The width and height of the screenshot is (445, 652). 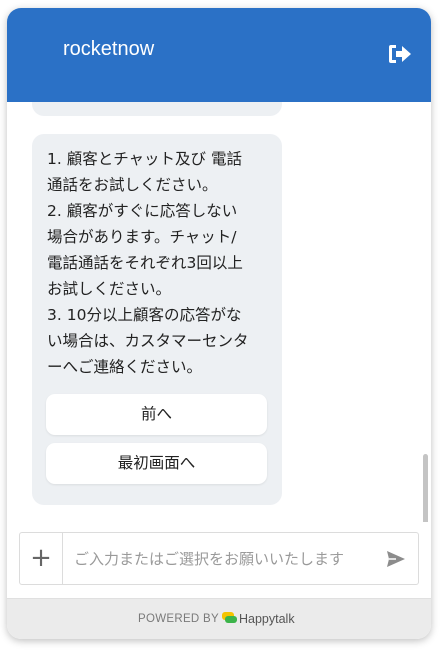 What do you see at coordinates (156, 414) in the screenshot?
I see `back-button: 前へ` at bounding box center [156, 414].